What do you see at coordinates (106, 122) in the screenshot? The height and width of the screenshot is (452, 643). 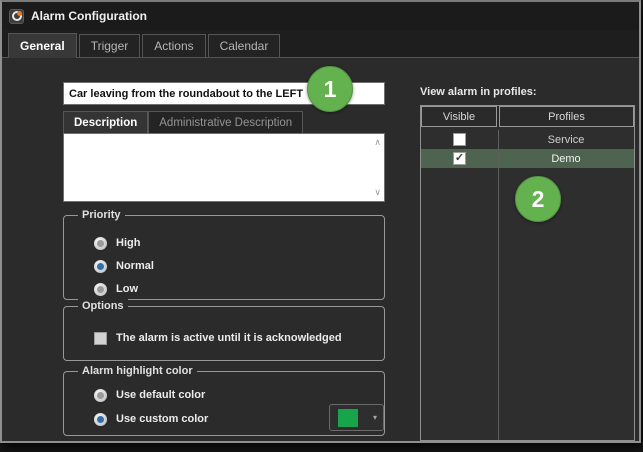 I see `tab-description: Description` at bounding box center [106, 122].